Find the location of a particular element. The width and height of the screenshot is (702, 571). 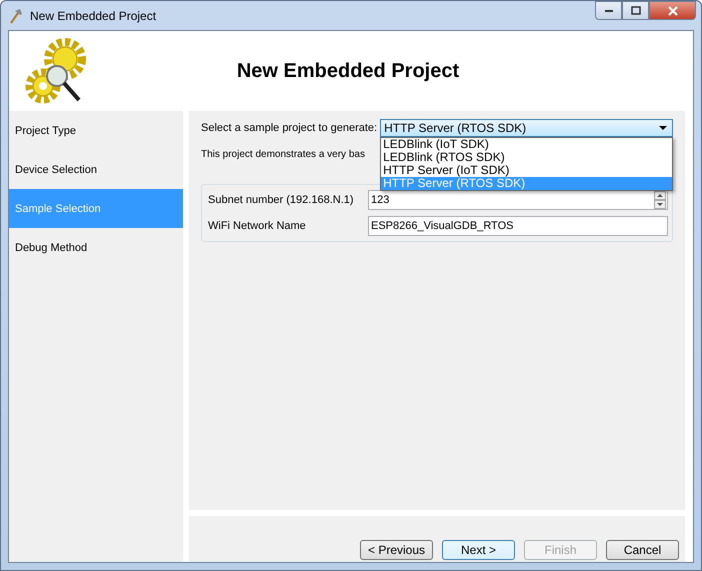

maximize-icon is located at coordinates (636, 11).